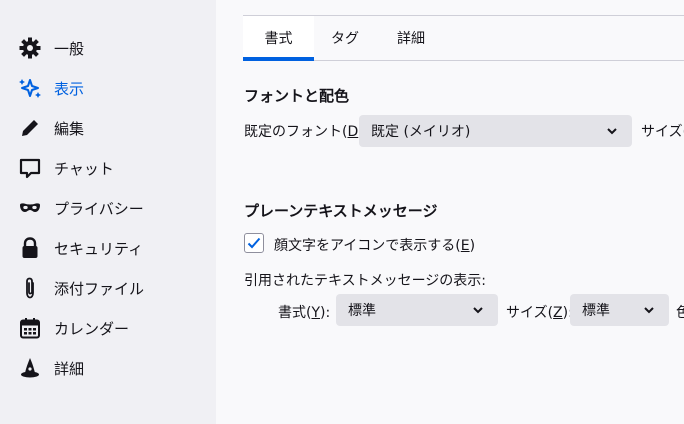 The width and height of the screenshot is (684, 424). What do you see at coordinates (84, 168) in the screenshot?
I see `sidebar-item-label: チャット` at bounding box center [84, 168].